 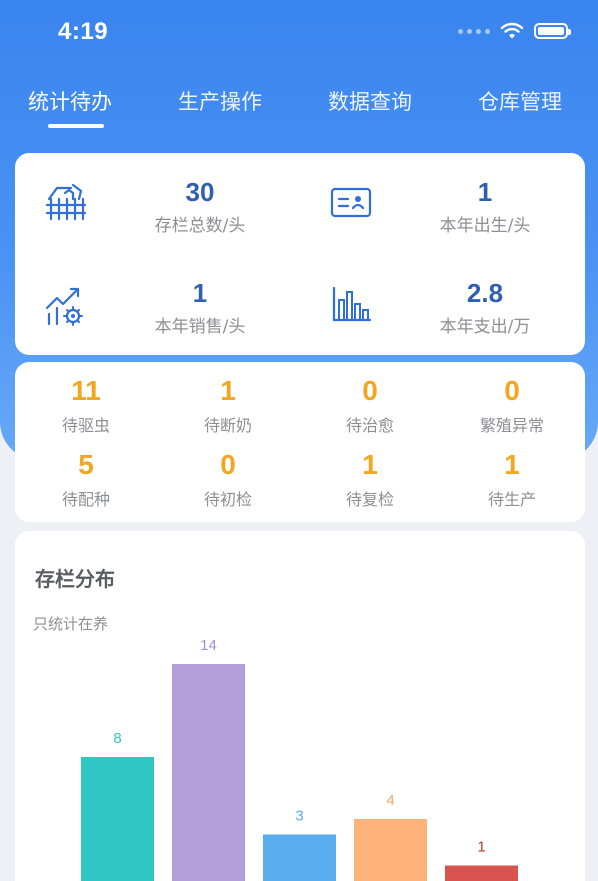 What do you see at coordinates (200, 226) in the screenshot?
I see `stat-label: 存栏总数/头` at bounding box center [200, 226].